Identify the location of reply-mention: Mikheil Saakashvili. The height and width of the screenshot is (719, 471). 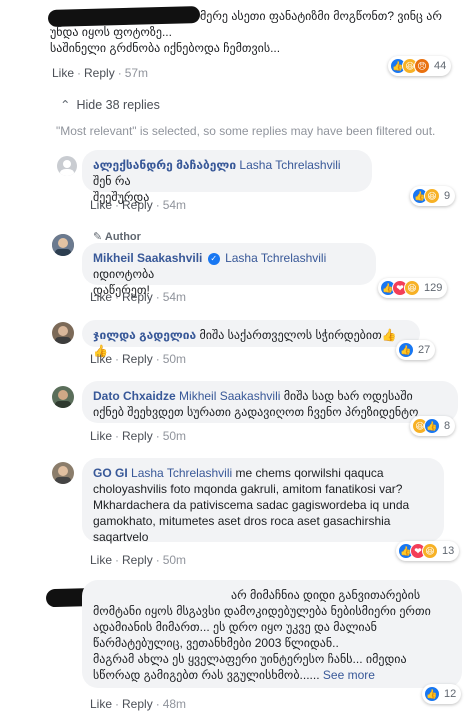
(229, 396).